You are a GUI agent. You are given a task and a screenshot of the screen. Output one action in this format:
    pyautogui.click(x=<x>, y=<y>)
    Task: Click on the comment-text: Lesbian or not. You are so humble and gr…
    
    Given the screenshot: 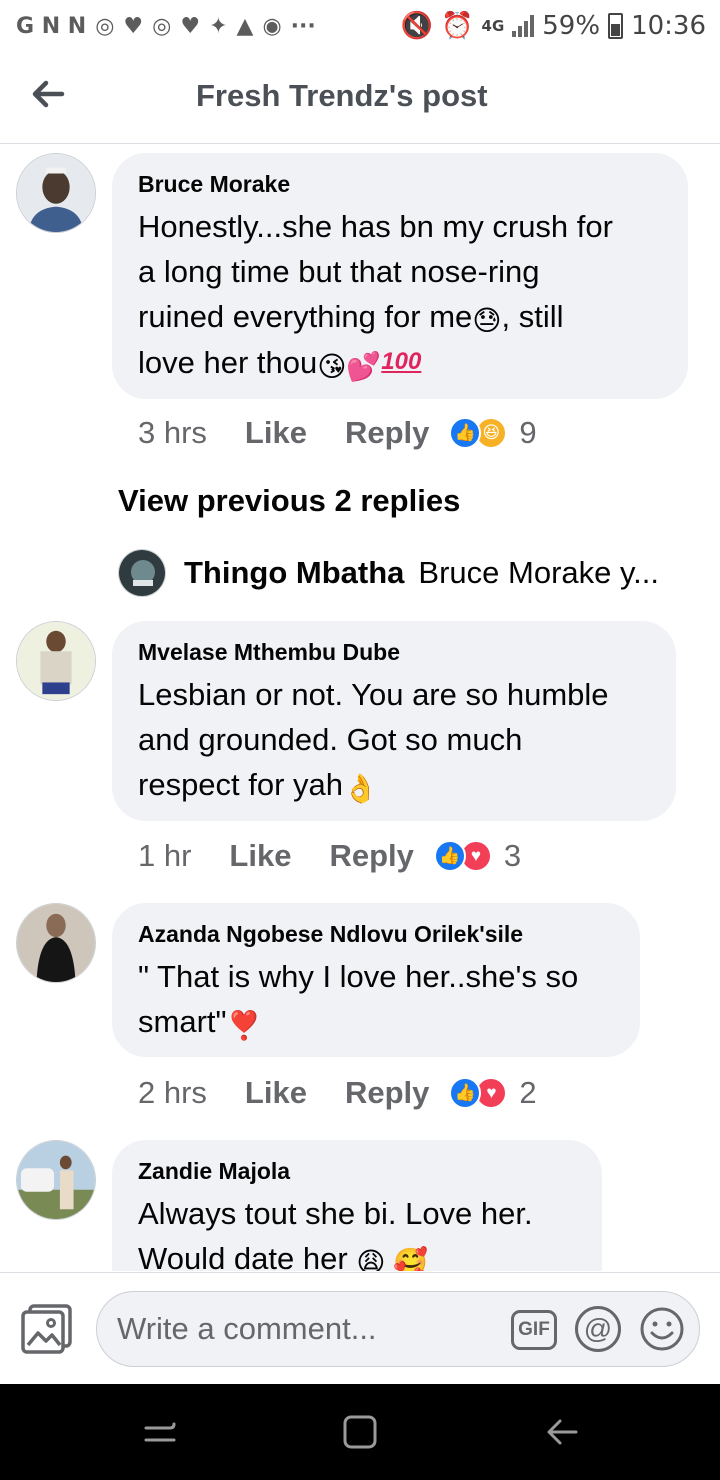 What is the action you would take?
    pyautogui.click(x=394, y=739)
    